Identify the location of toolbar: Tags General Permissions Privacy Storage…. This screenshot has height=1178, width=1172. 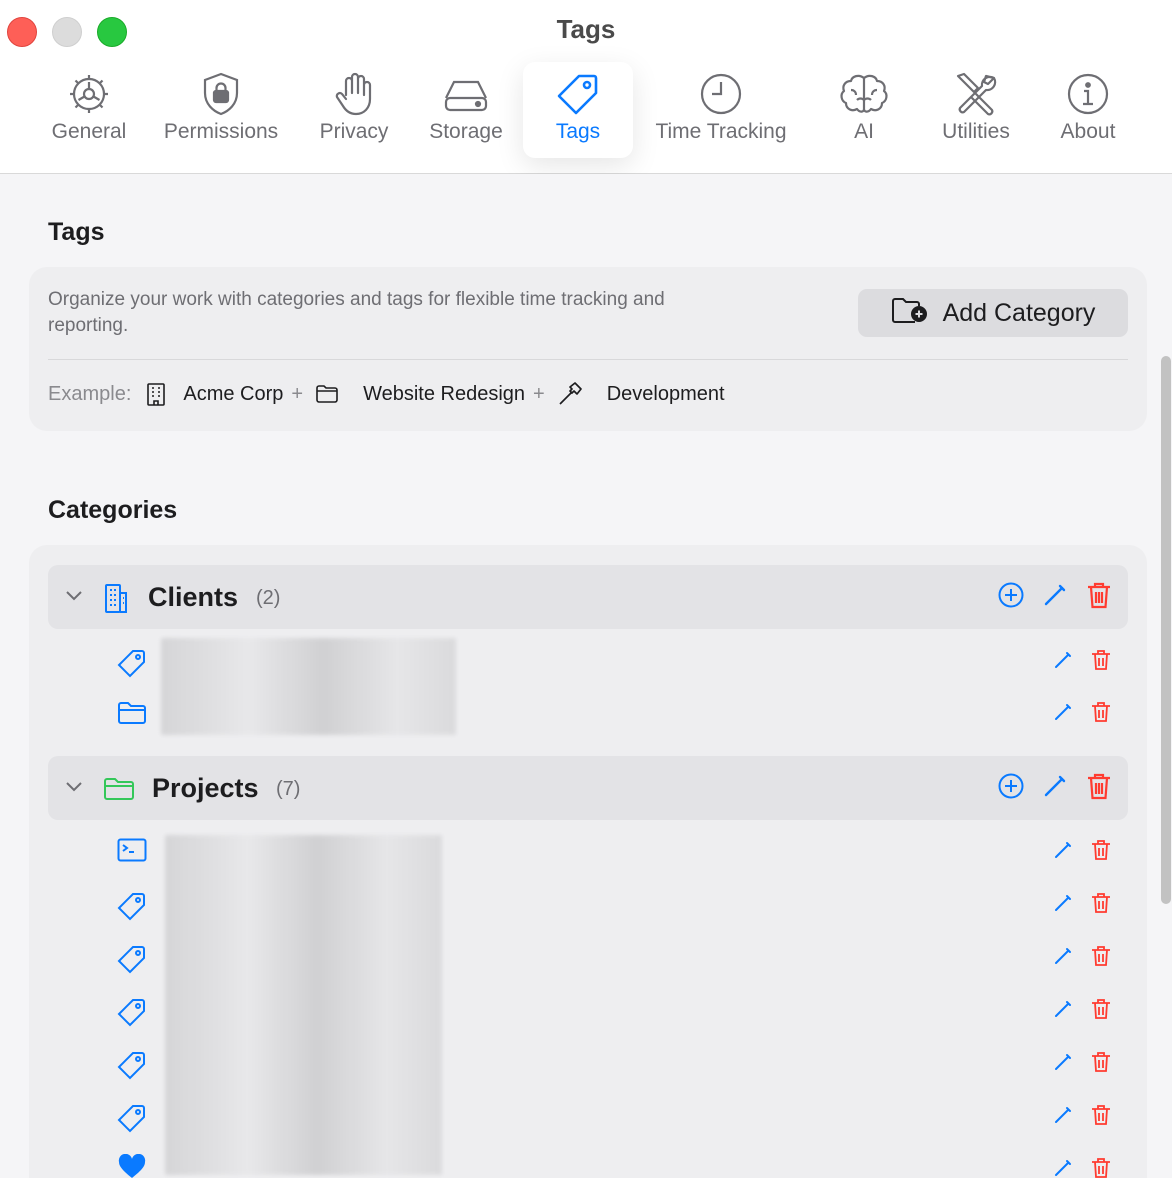
(586, 87).